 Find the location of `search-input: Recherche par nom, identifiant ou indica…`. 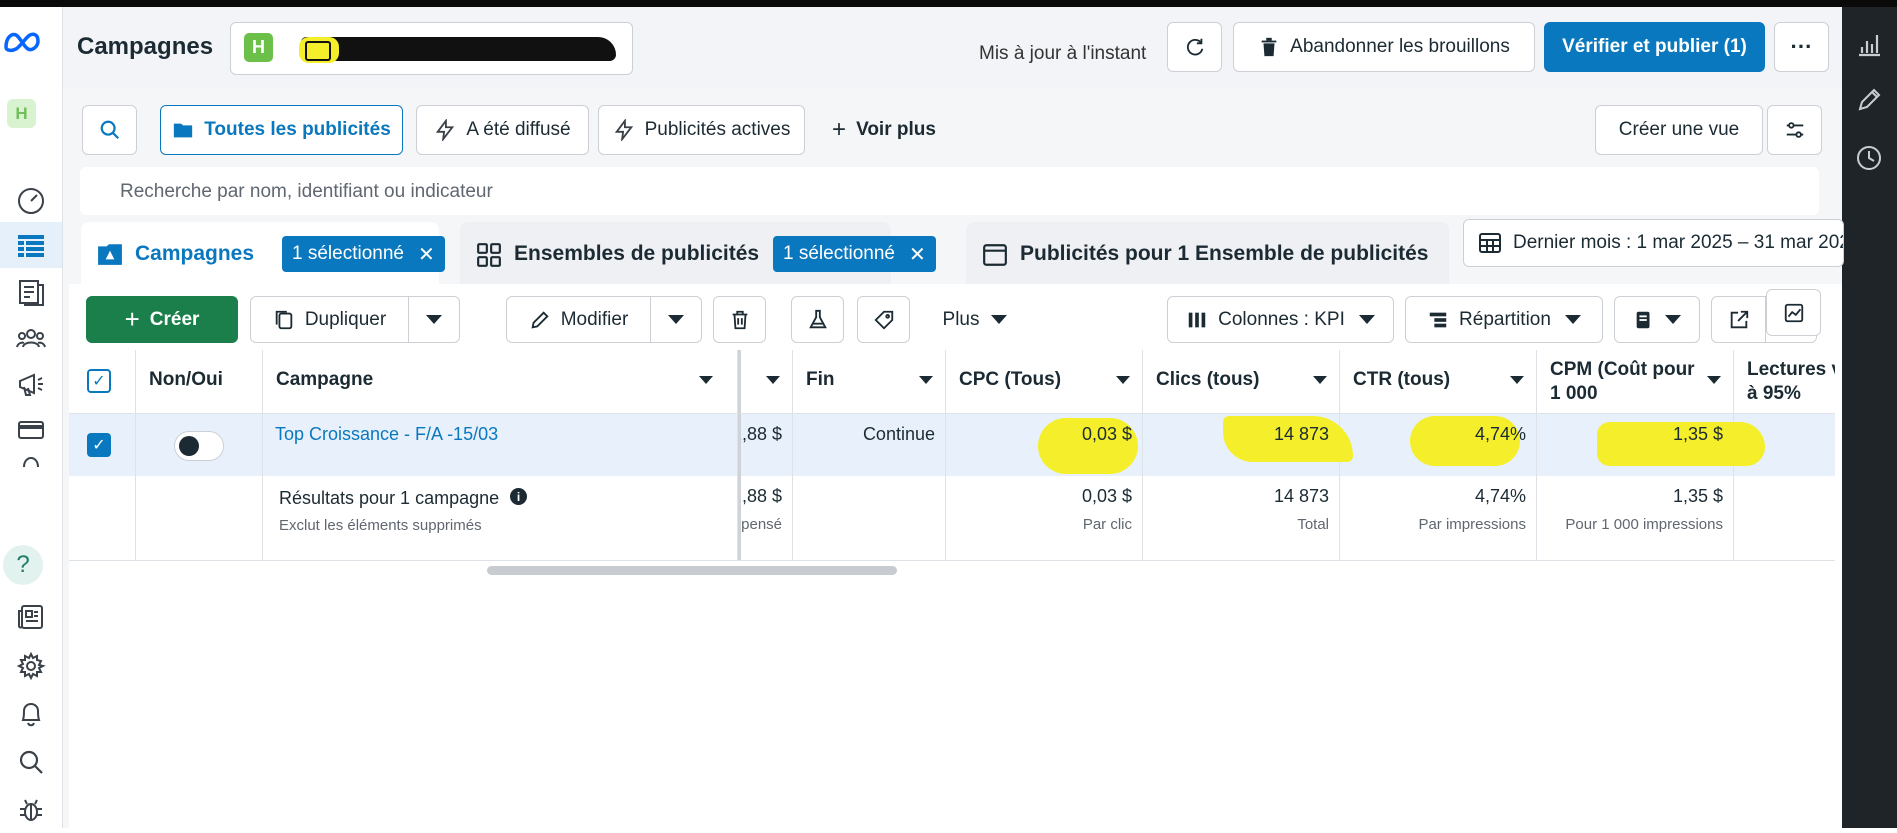

search-input: Recherche par nom, identifiant ou indica… is located at coordinates (949, 191).